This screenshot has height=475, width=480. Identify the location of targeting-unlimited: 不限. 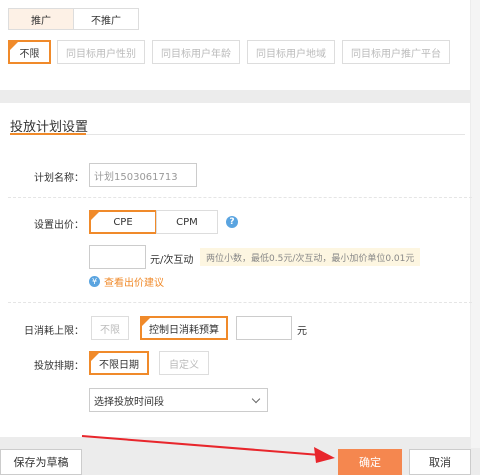
(29, 52).